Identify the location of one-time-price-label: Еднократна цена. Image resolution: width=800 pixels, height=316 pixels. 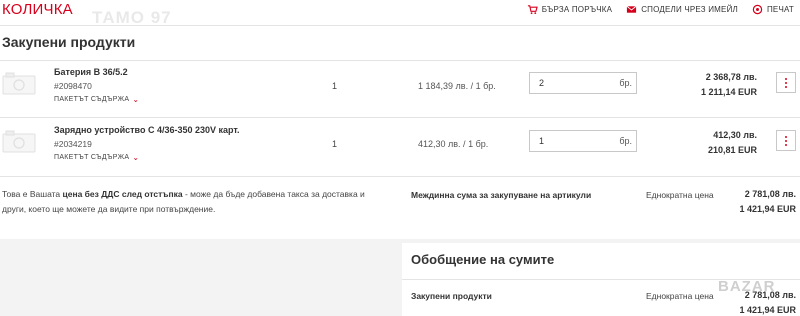
(680, 195).